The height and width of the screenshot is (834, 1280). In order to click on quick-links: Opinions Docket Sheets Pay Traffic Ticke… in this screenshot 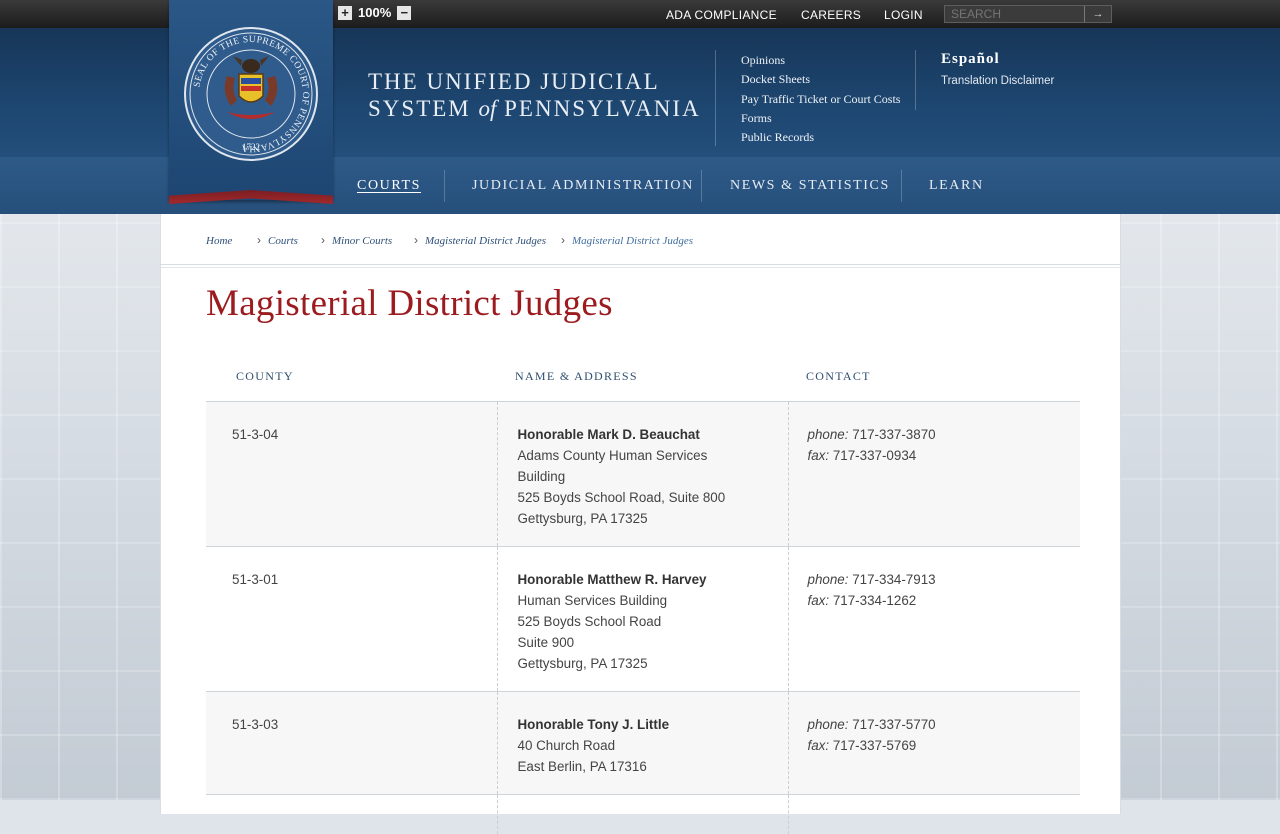, I will do `click(820, 99)`.